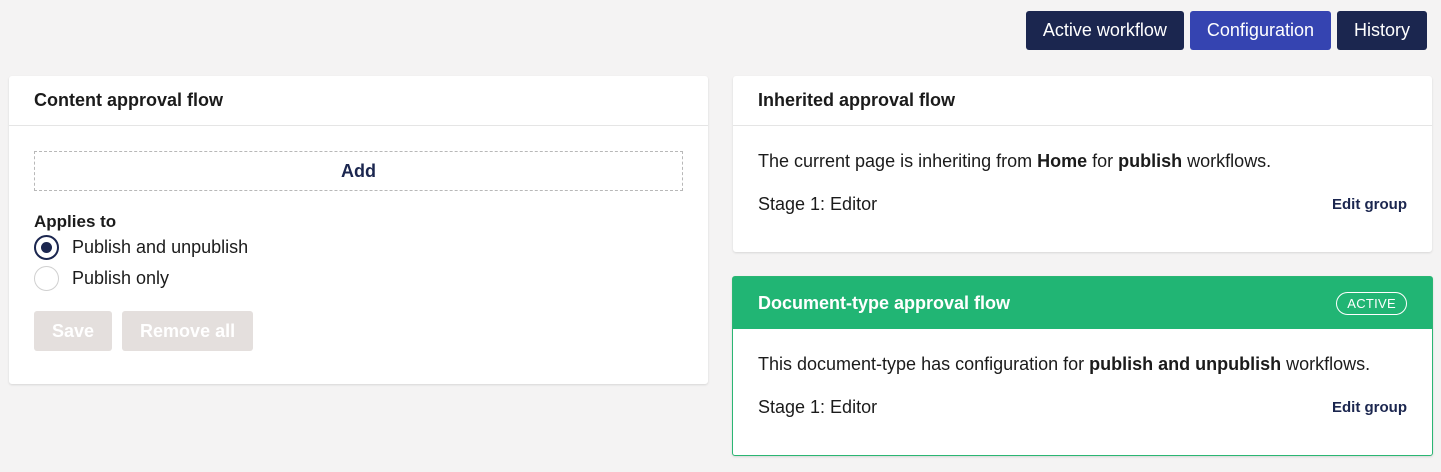 This screenshot has height=472, width=1441. Describe the element at coordinates (75, 221) in the screenshot. I see `applies-to-label: Applies to` at that location.